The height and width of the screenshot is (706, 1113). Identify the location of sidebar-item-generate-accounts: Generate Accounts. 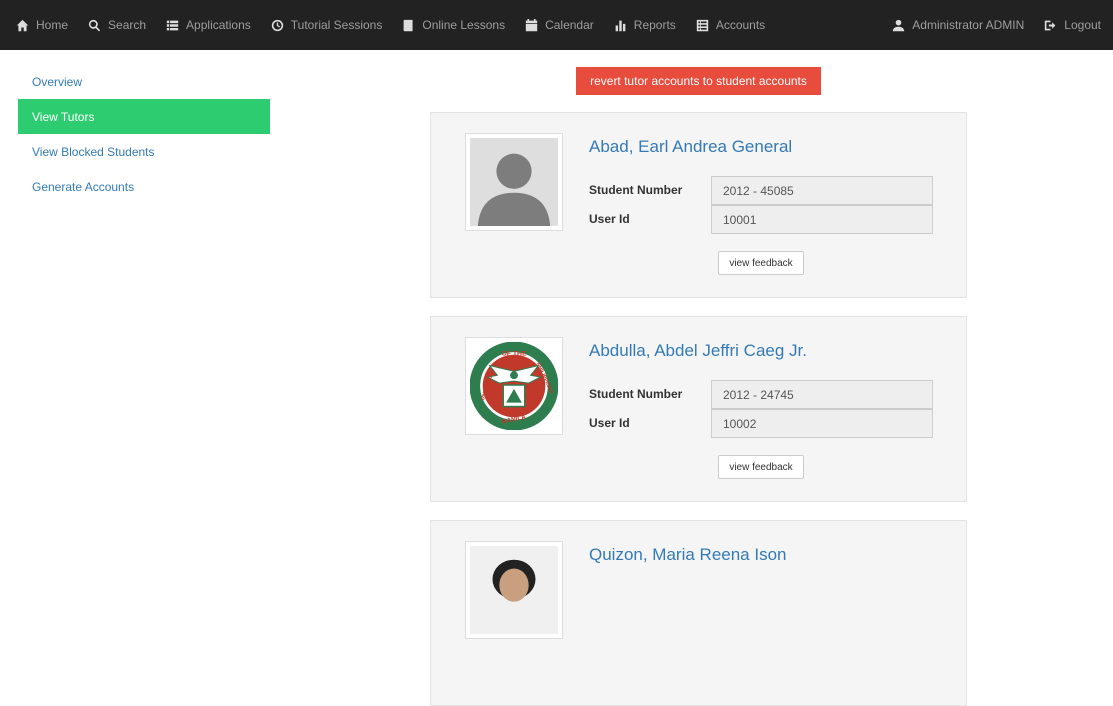
(144, 186).